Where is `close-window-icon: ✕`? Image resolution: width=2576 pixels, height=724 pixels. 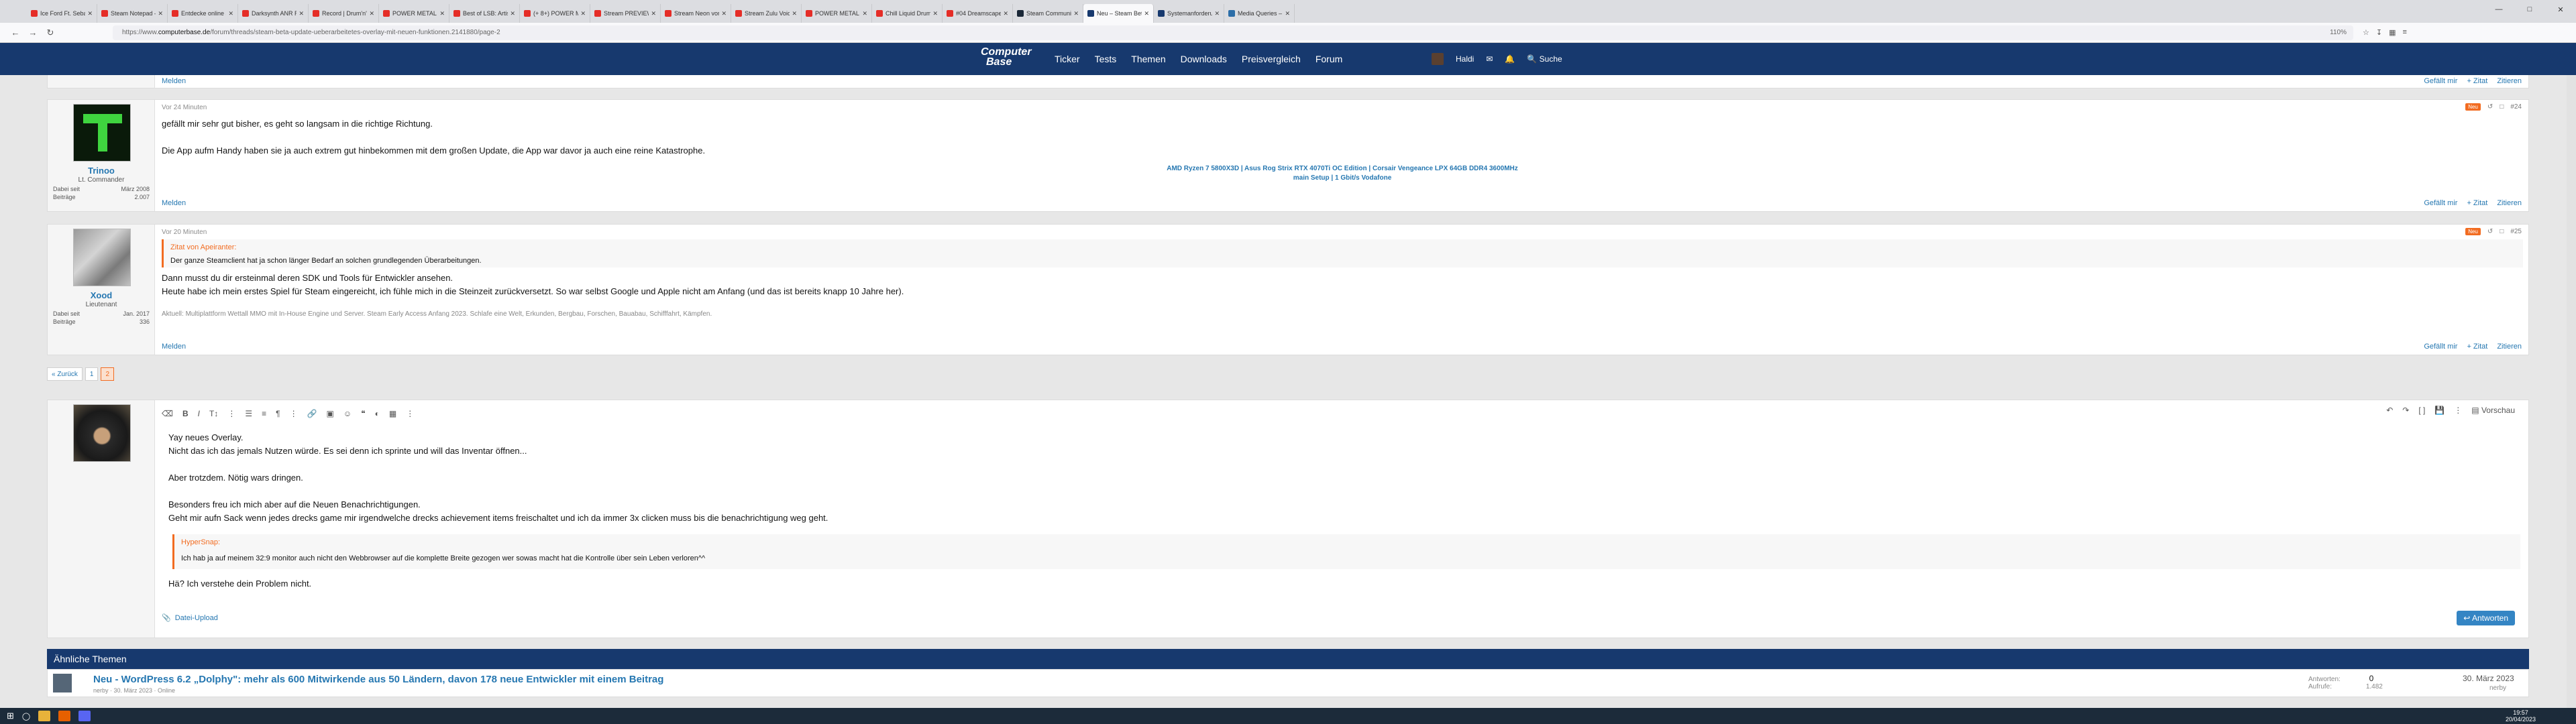
close-window-icon: ✕ is located at coordinates (2560, 9).